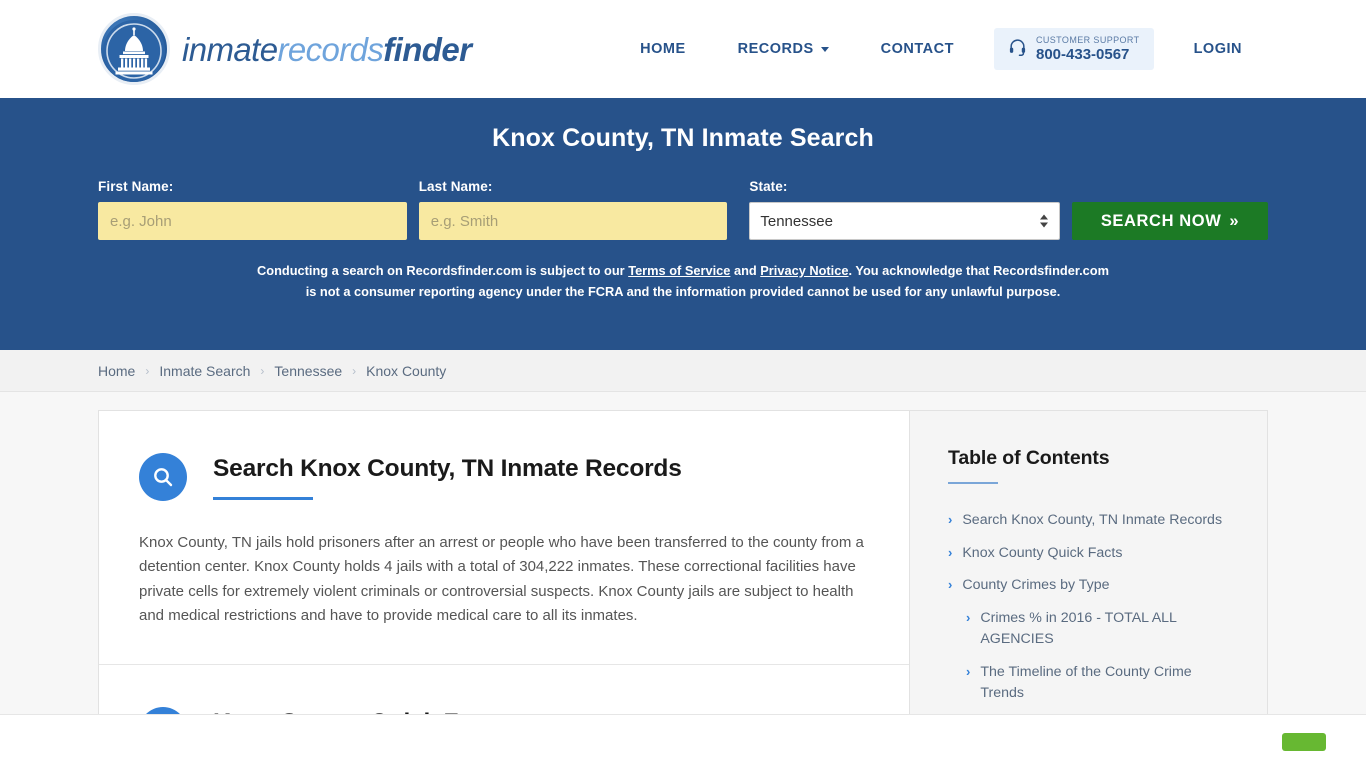 The height and width of the screenshot is (768, 1366). I want to click on site-header: inmaterecordsfinder HOME RECORDS CONTACT, so click(683, 49).